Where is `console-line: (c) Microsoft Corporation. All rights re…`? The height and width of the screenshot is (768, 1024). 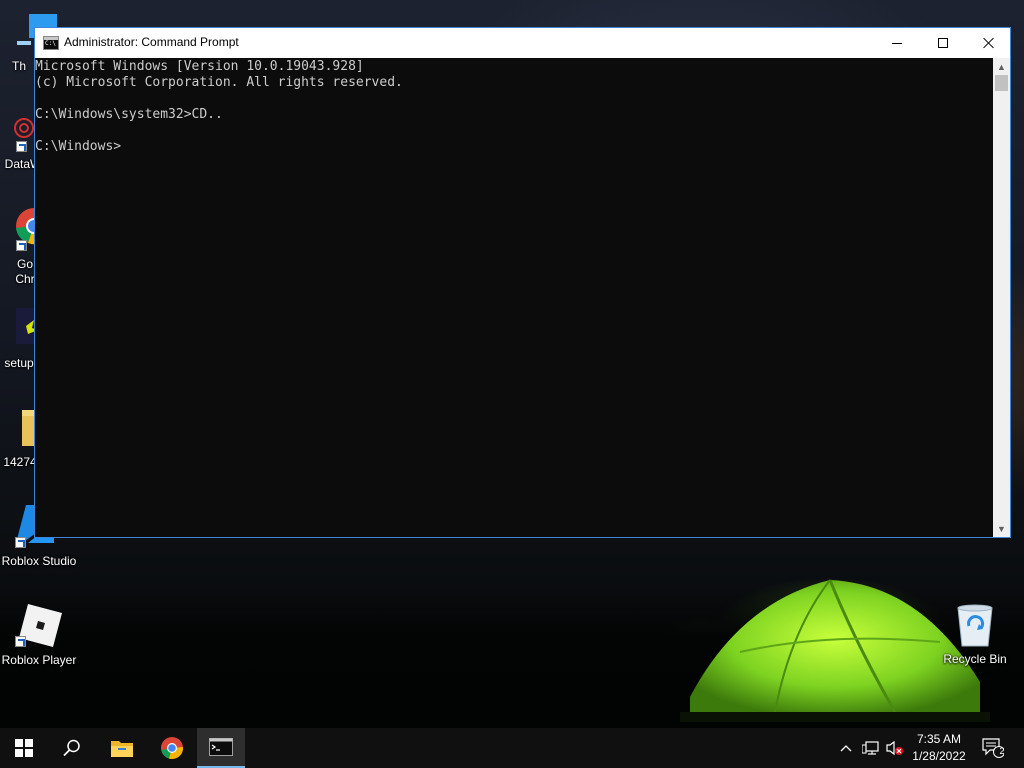
console-line: (c) Microsoft Corporation. All rights re… is located at coordinates (219, 82).